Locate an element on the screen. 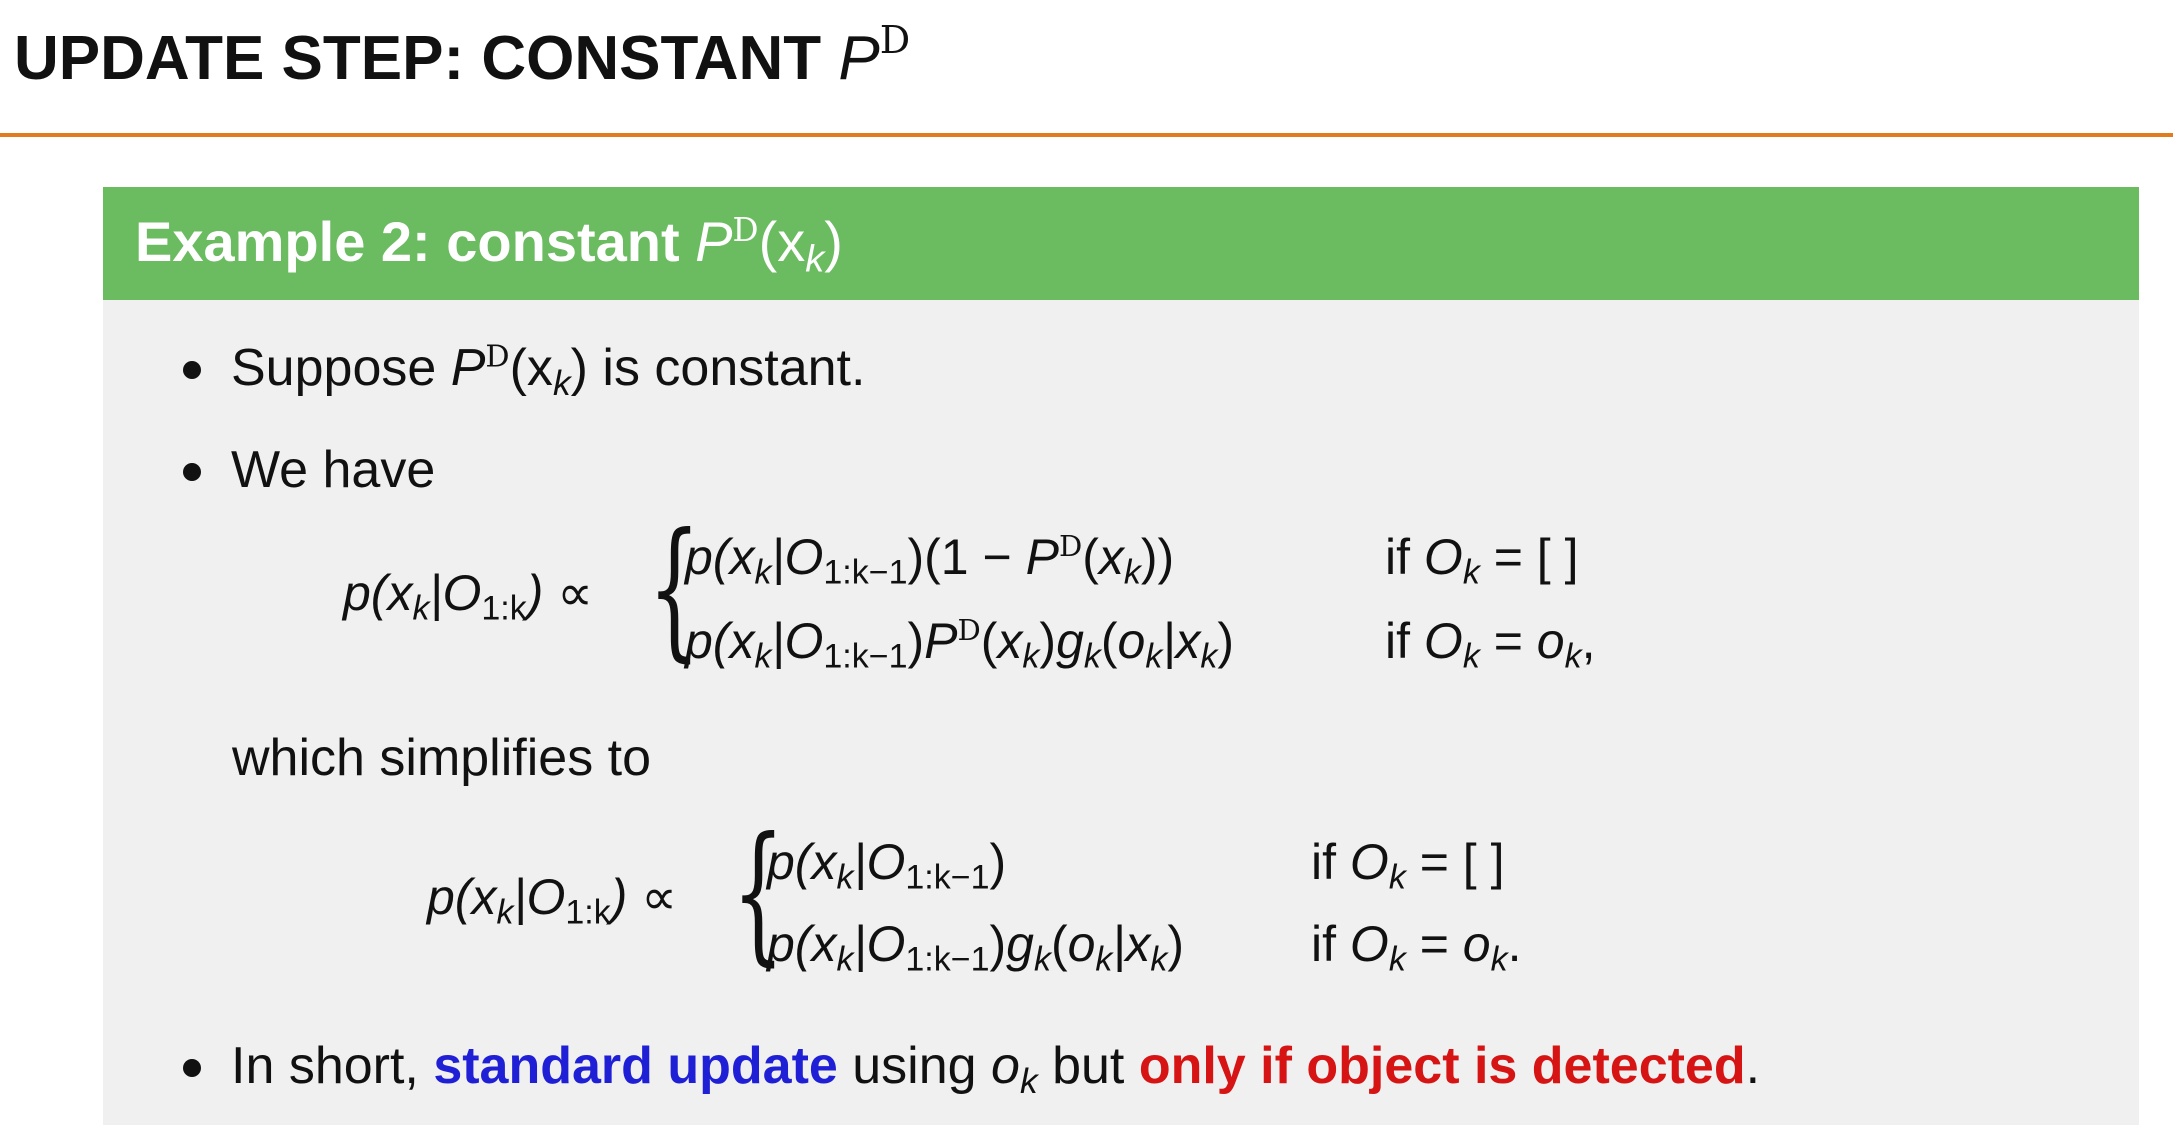 The width and height of the screenshot is (2173, 1138). slide-title-text: UPDATE STEP: CONSTANT is located at coordinates (426, 58).